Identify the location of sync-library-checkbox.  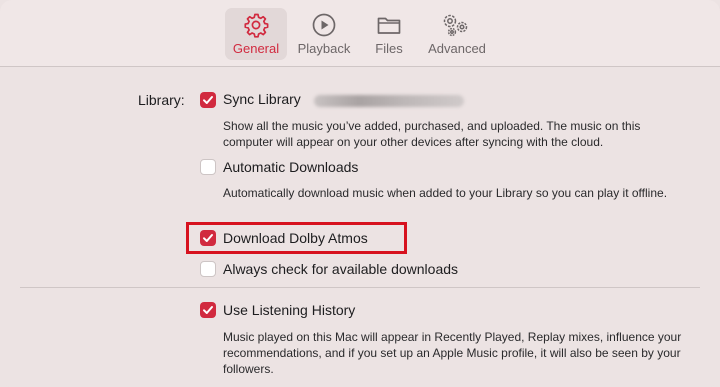
(208, 100).